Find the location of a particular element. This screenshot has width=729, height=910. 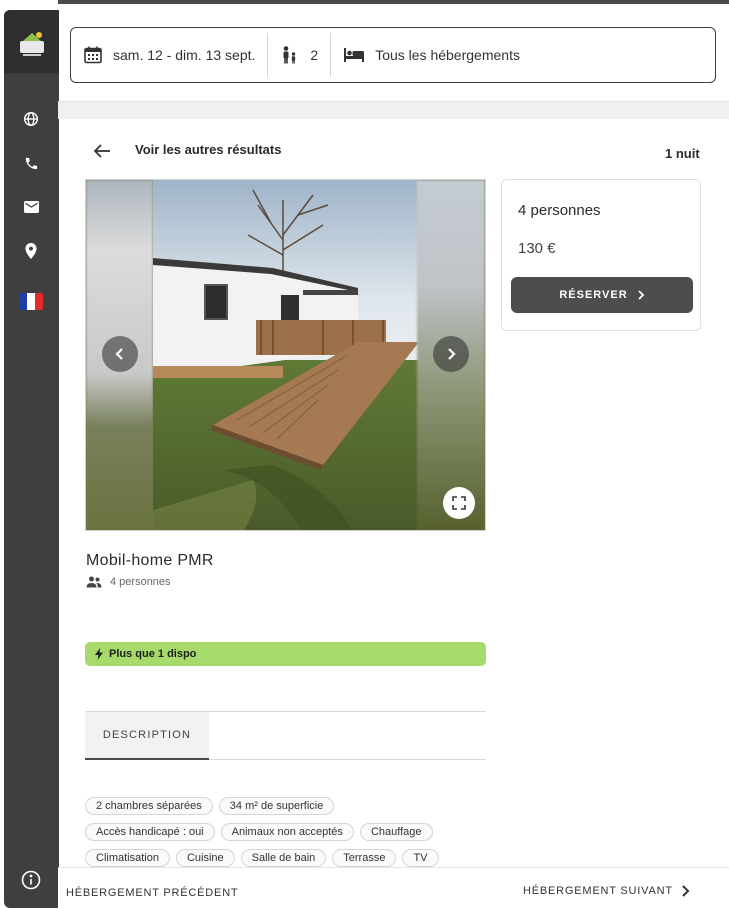

guest-count: 2 is located at coordinates (314, 55).